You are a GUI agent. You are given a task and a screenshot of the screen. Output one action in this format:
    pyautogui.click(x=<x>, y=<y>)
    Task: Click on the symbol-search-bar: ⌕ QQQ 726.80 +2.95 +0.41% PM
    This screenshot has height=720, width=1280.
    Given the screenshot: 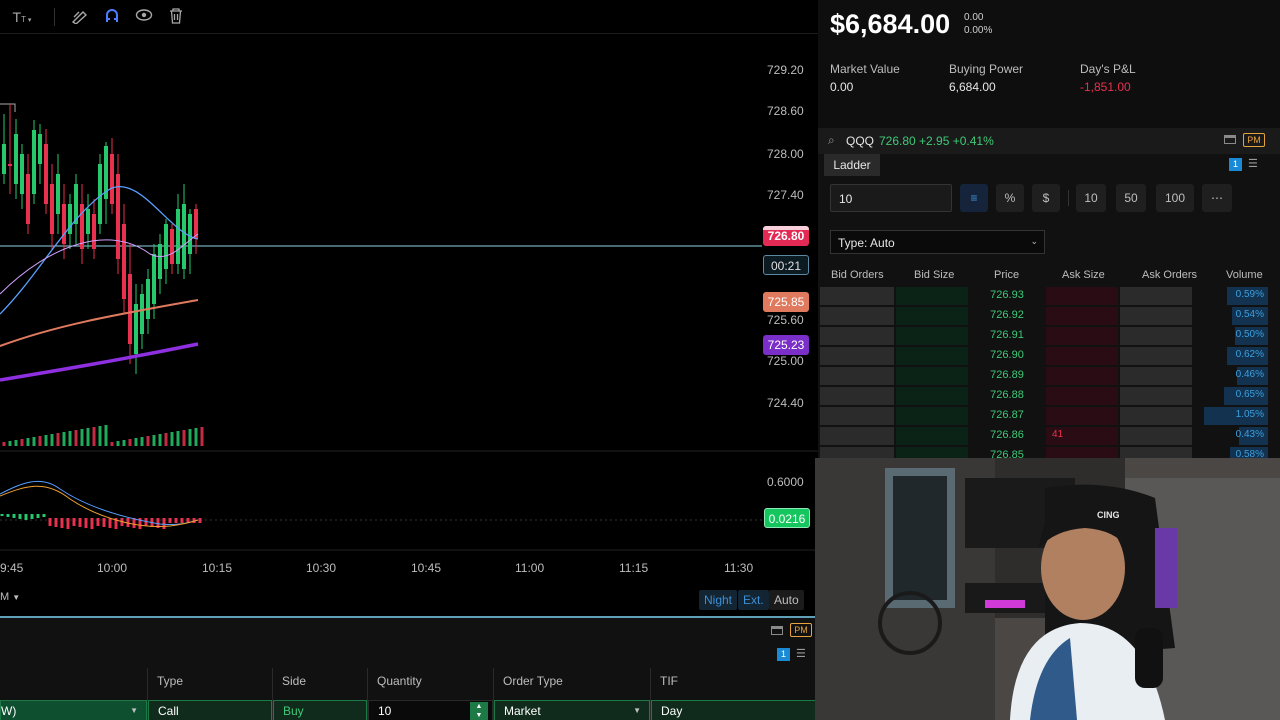 What is the action you would take?
    pyautogui.click(x=1049, y=141)
    